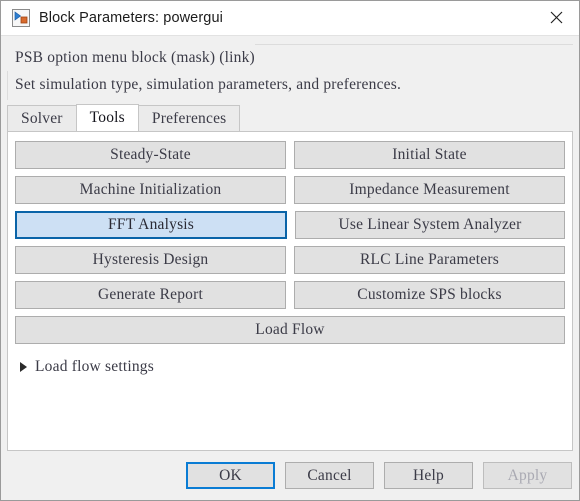 This screenshot has width=580, height=501. Describe the element at coordinates (290, 367) in the screenshot. I see `load-flow-settings-expander: Load flow settings` at that location.